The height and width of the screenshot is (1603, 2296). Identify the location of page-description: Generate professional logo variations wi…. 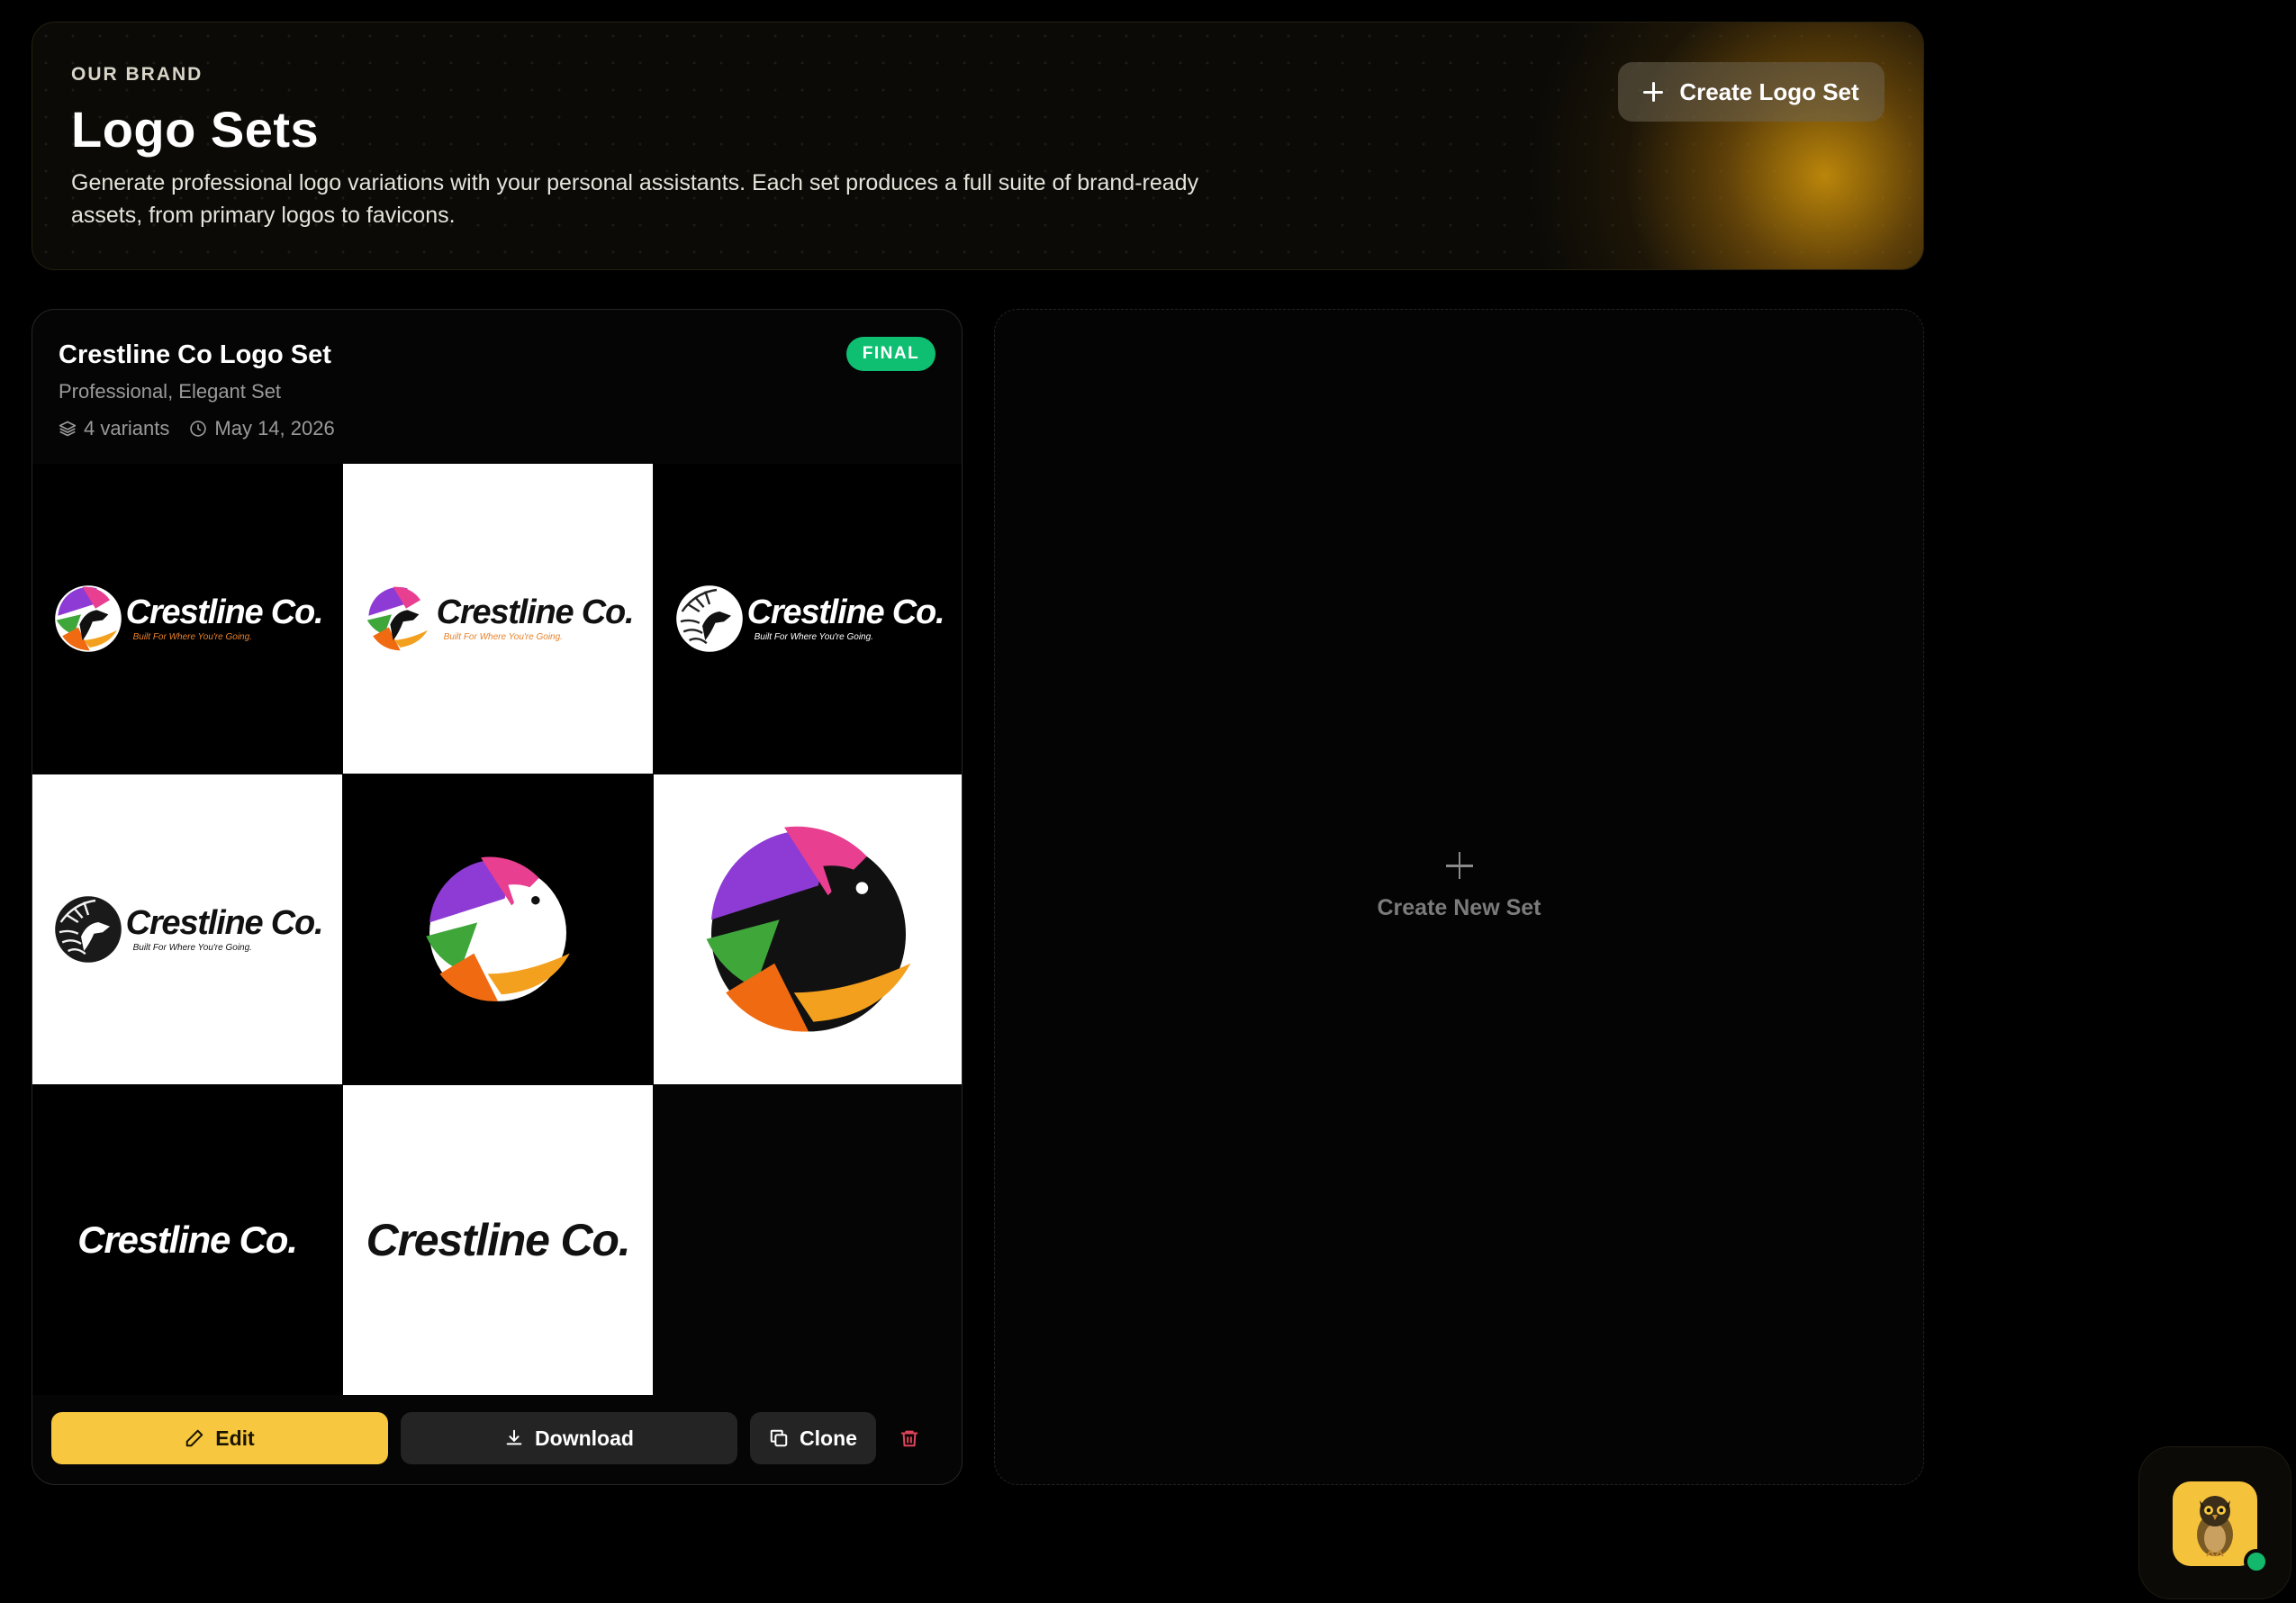
(635, 199).